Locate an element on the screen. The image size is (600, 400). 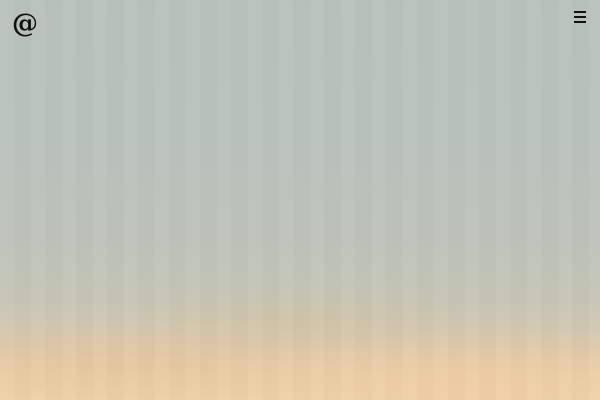
menu-bar-middle is located at coordinates (580, 17).